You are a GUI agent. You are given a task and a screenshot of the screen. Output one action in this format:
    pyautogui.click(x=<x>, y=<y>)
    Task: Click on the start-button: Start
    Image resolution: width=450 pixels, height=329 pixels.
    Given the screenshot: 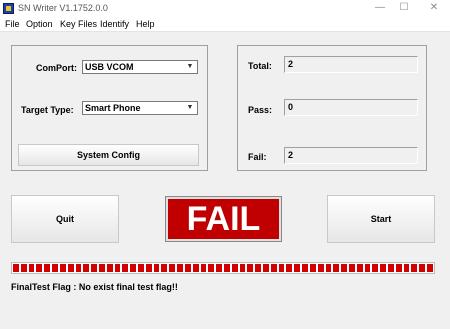 What is the action you would take?
    pyautogui.click(x=381, y=219)
    